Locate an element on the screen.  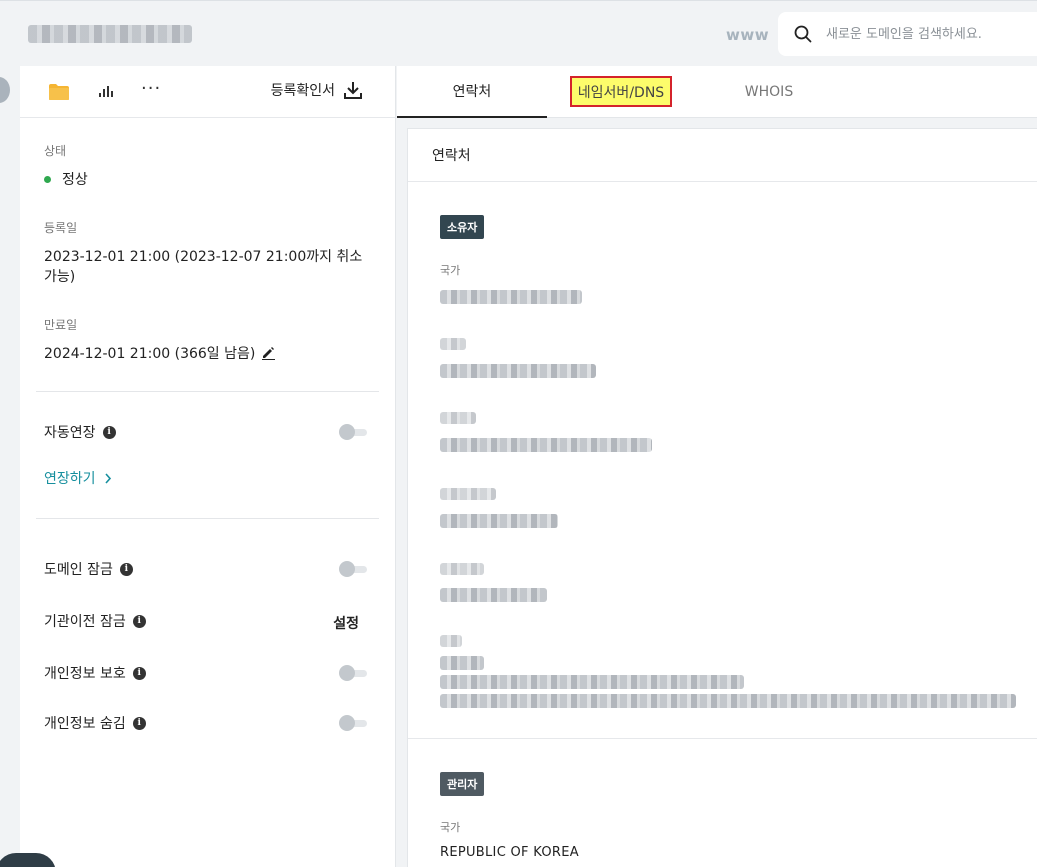
domain-lock-label: 도메인 잠금 is located at coordinates (78, 570).